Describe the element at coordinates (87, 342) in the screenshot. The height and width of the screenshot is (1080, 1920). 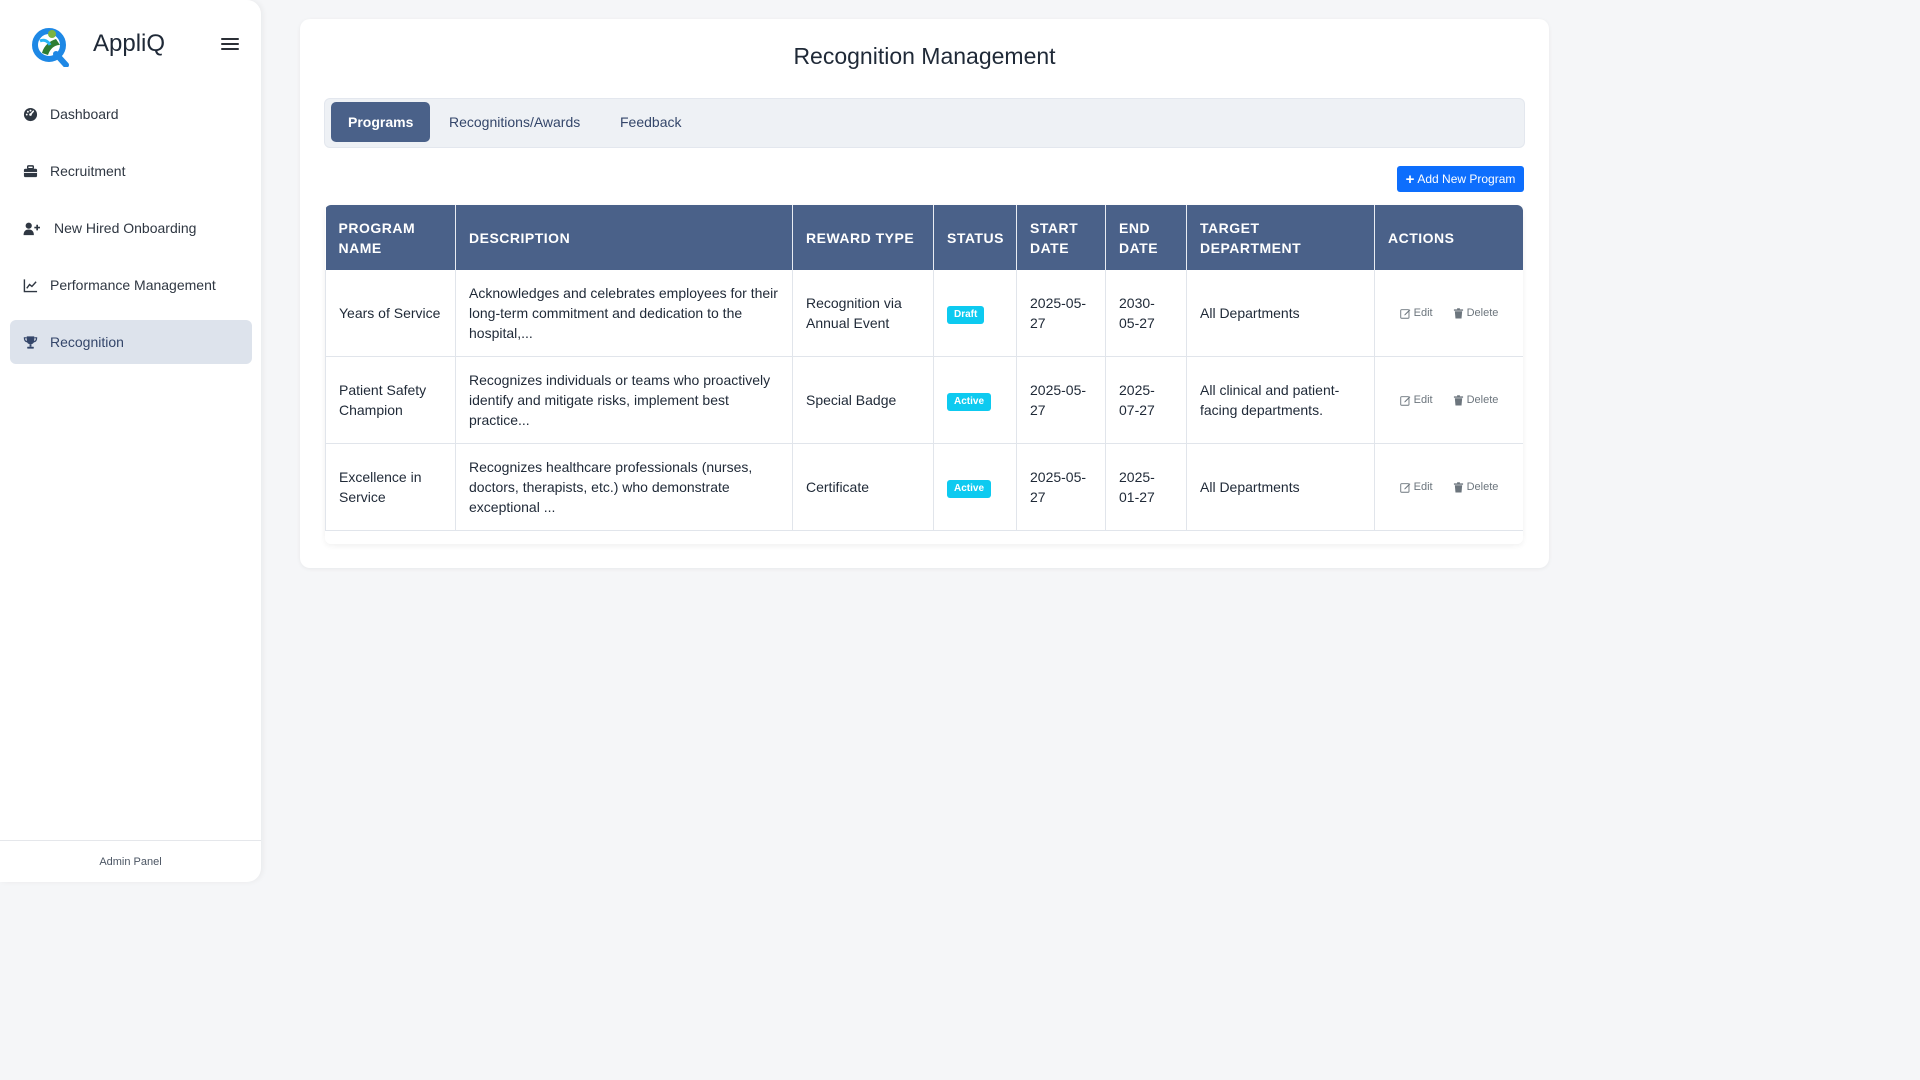
I see `sidebar-item-label: Recognition` at that location.